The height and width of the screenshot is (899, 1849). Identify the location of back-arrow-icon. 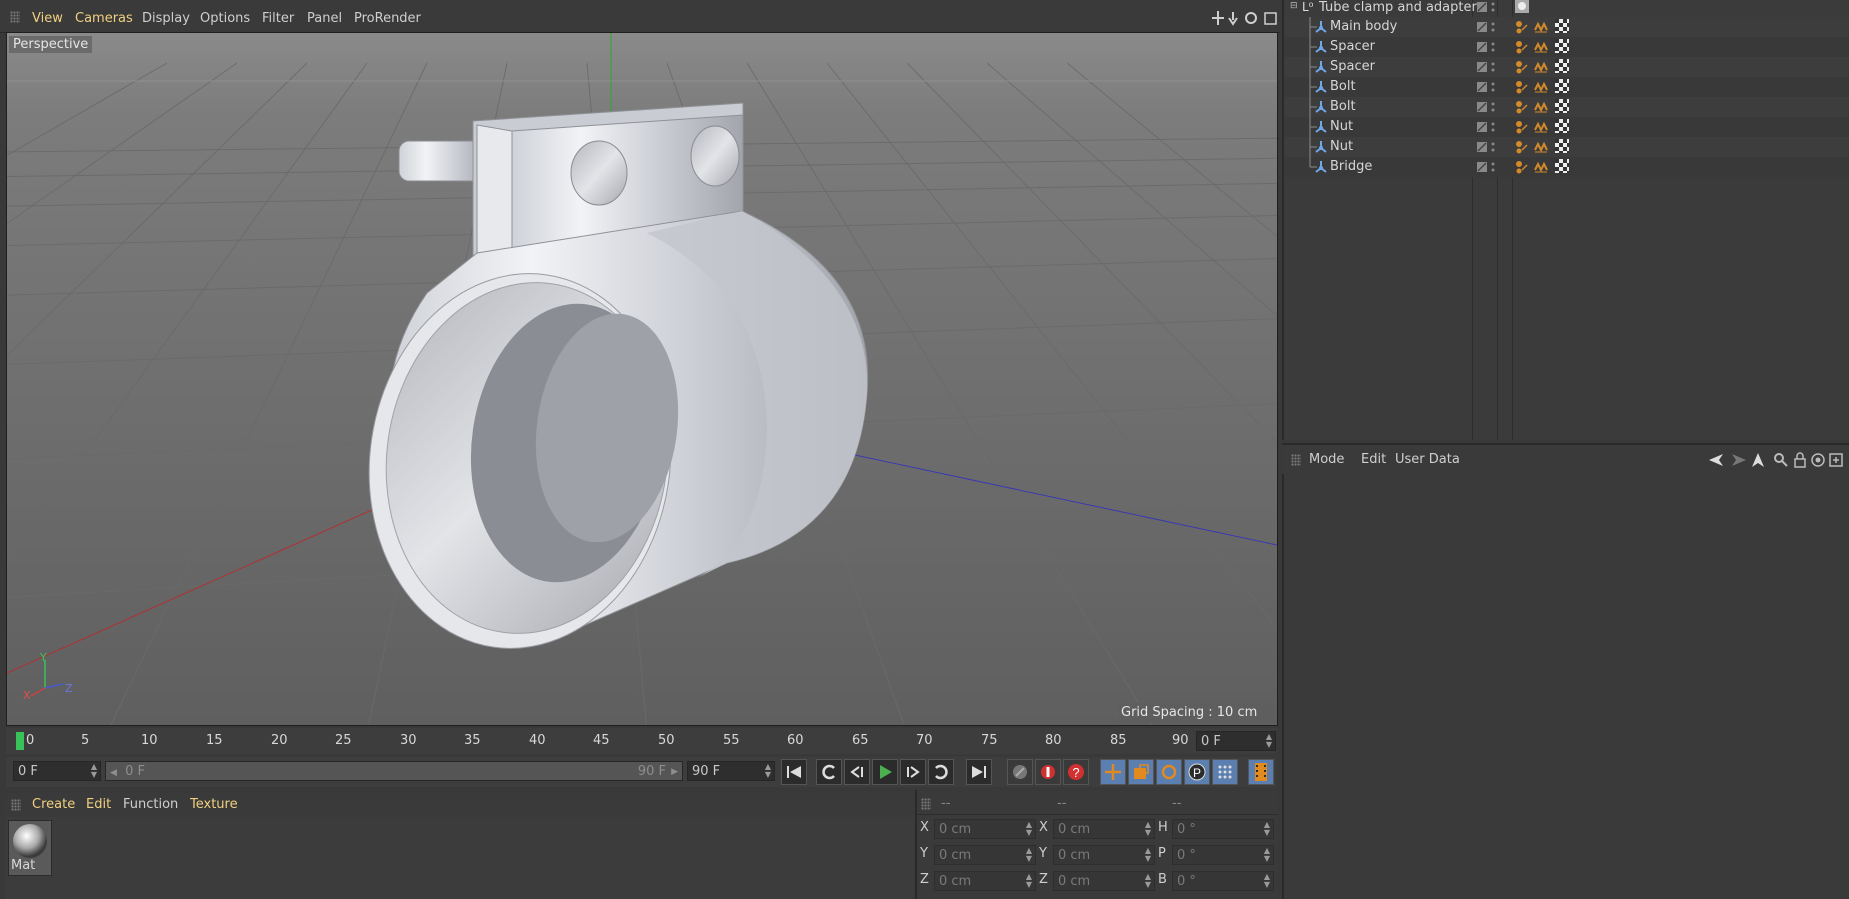
(1717, 460).